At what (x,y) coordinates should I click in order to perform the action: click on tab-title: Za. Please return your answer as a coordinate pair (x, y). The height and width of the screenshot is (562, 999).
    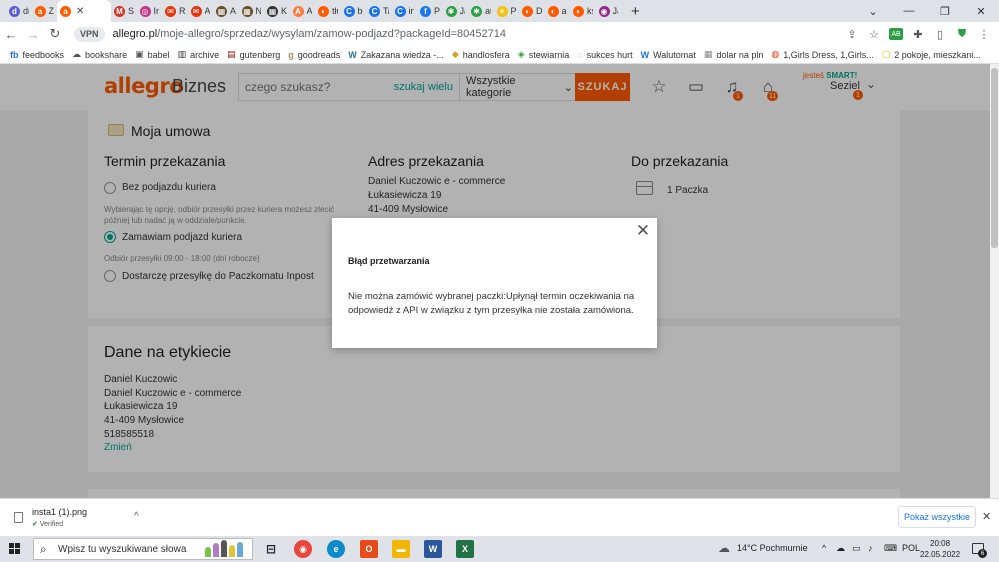
    Looking at the image, I should click on (51, 11).